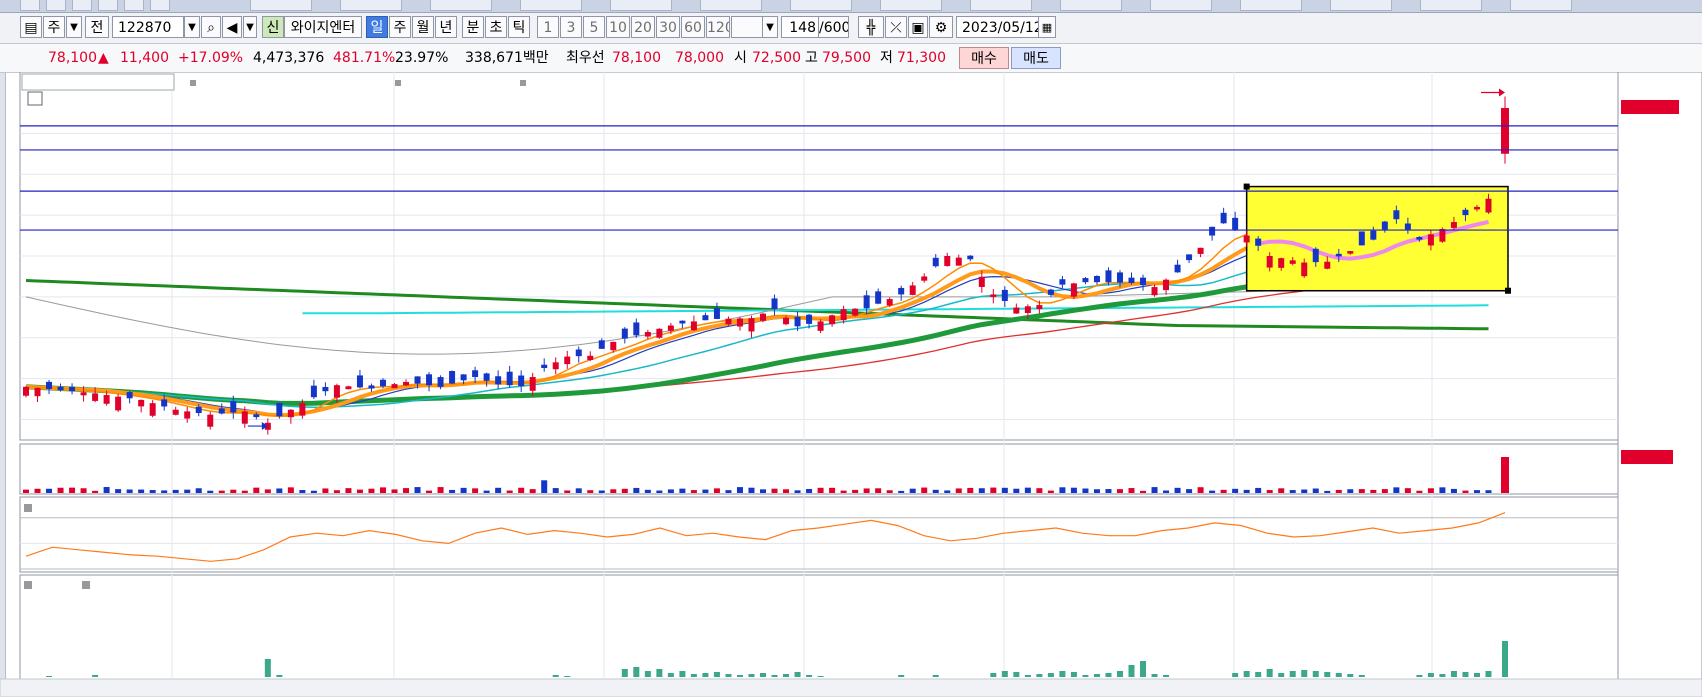 This screenshot has width=1702, height=697. What do you see at coordinates (31, 27) in the screenshot?
I see `layout-icon: ▤` at bounding box center [31, 27].